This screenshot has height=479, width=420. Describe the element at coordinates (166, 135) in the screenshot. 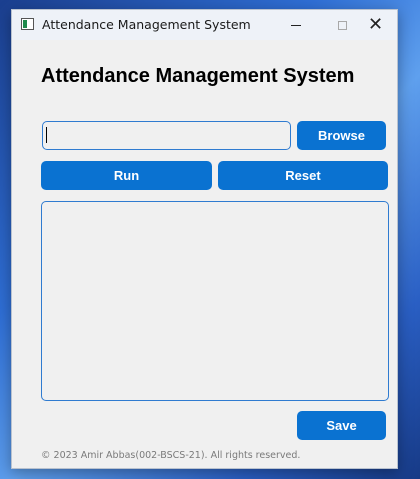

I see `file-path-input` at that location.